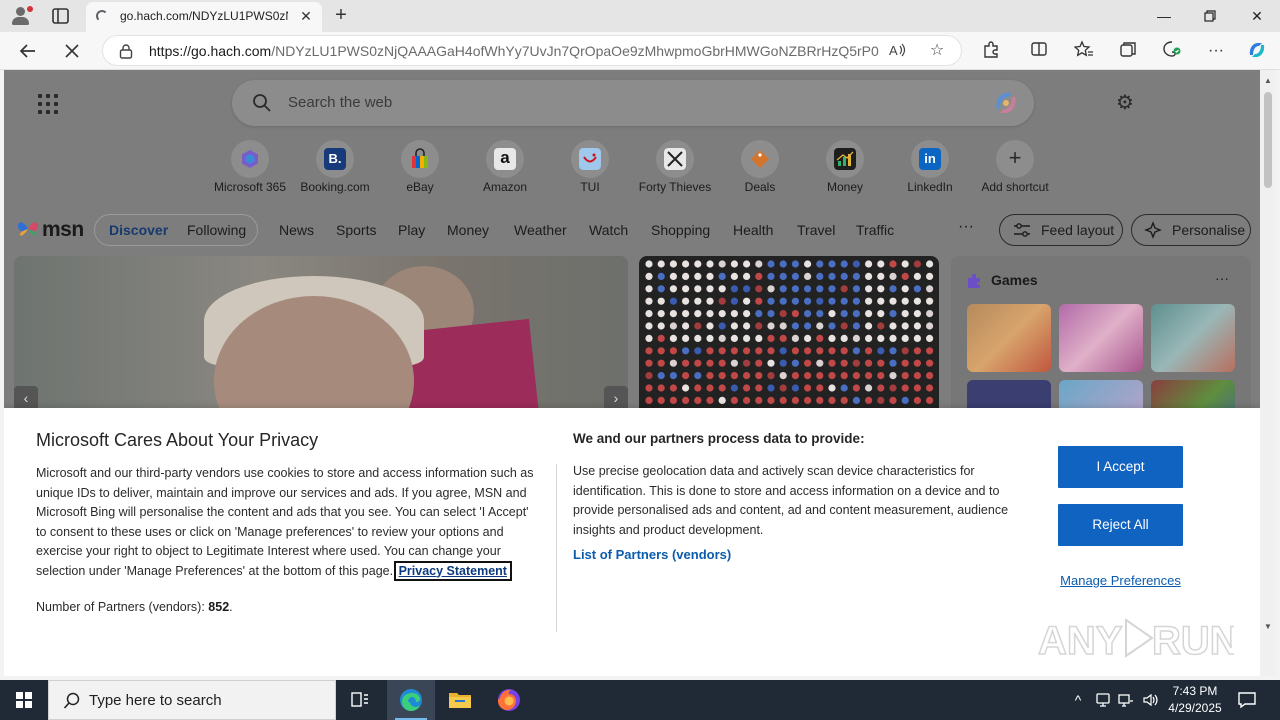 The width and height of the screenshot is (1280, 720). I want to click on games-more-icon: ···, so click(1222, 278).